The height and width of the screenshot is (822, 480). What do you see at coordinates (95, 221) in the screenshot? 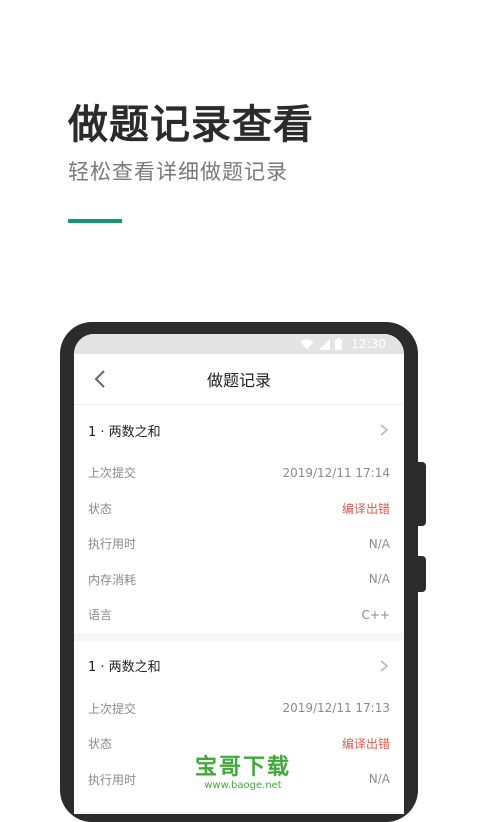
I see `accent-bar` at bounding box center [95, 221].